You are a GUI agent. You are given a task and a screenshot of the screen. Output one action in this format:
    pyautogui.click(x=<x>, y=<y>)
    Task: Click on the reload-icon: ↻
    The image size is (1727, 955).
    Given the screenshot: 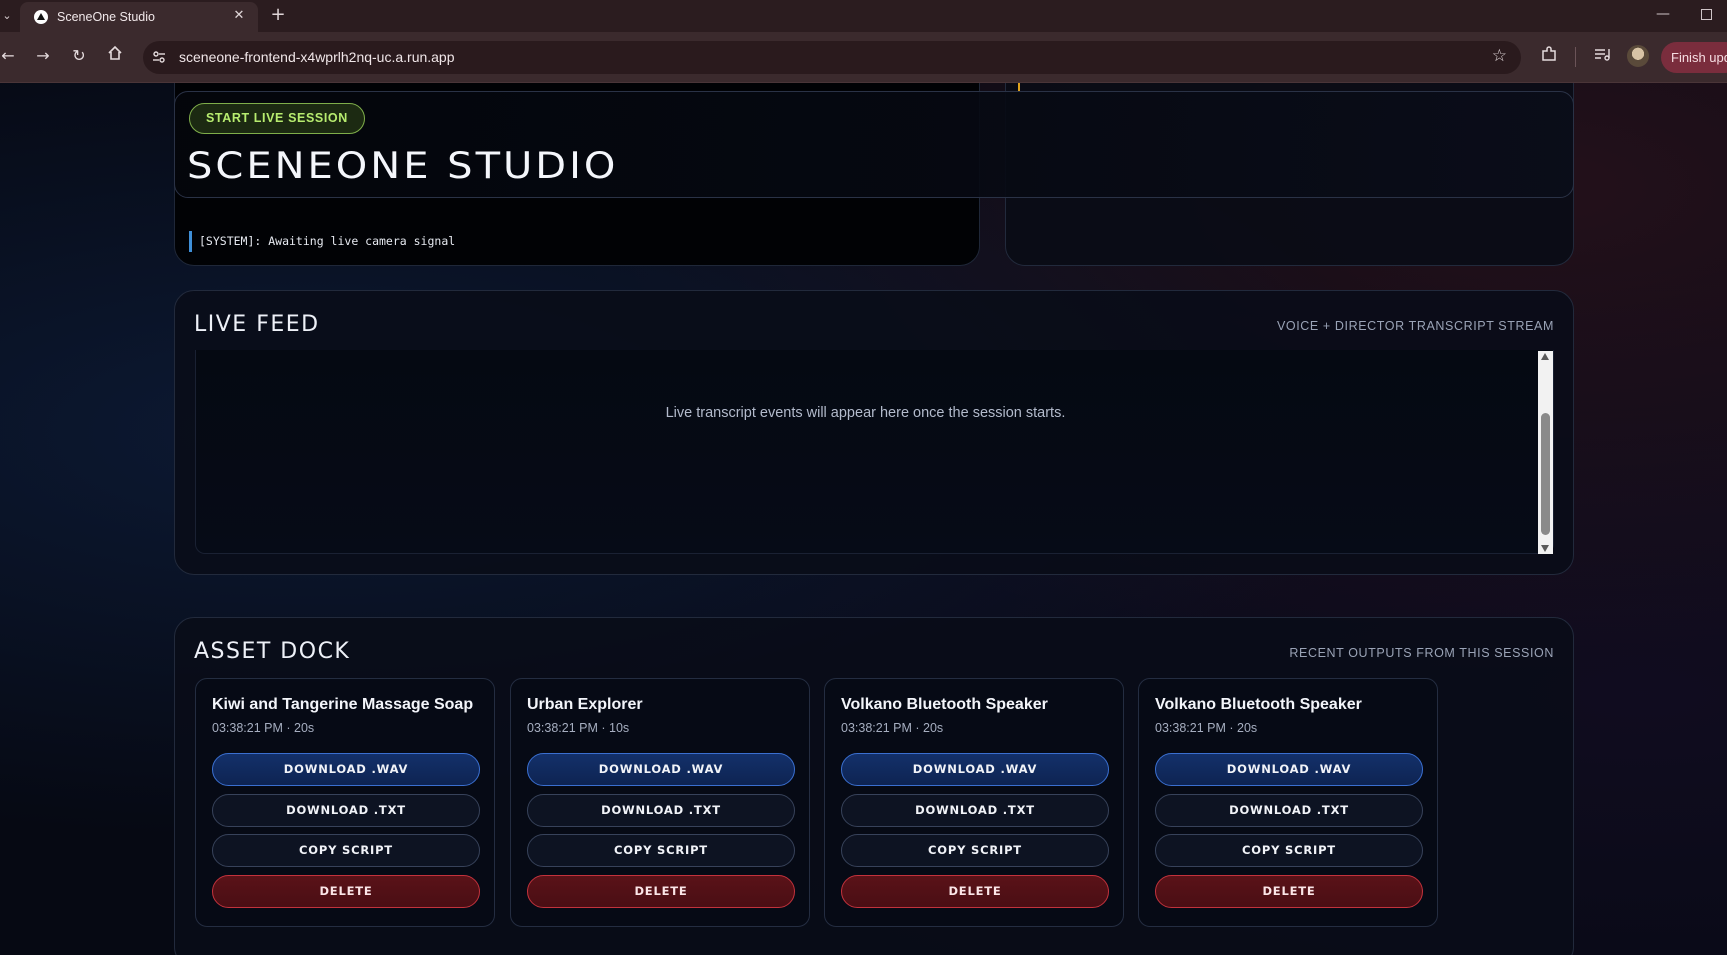 What is the action you would take?
    pyautogui.click(x=79, y=56)
    